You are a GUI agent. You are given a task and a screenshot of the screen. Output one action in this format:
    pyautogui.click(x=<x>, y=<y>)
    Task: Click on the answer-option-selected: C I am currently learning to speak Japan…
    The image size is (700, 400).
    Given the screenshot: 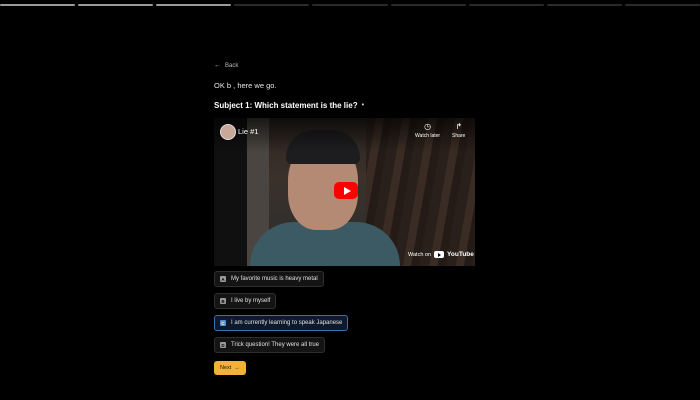 What is the action you would take?
    pyautogui.click(x=281, y=323)
    